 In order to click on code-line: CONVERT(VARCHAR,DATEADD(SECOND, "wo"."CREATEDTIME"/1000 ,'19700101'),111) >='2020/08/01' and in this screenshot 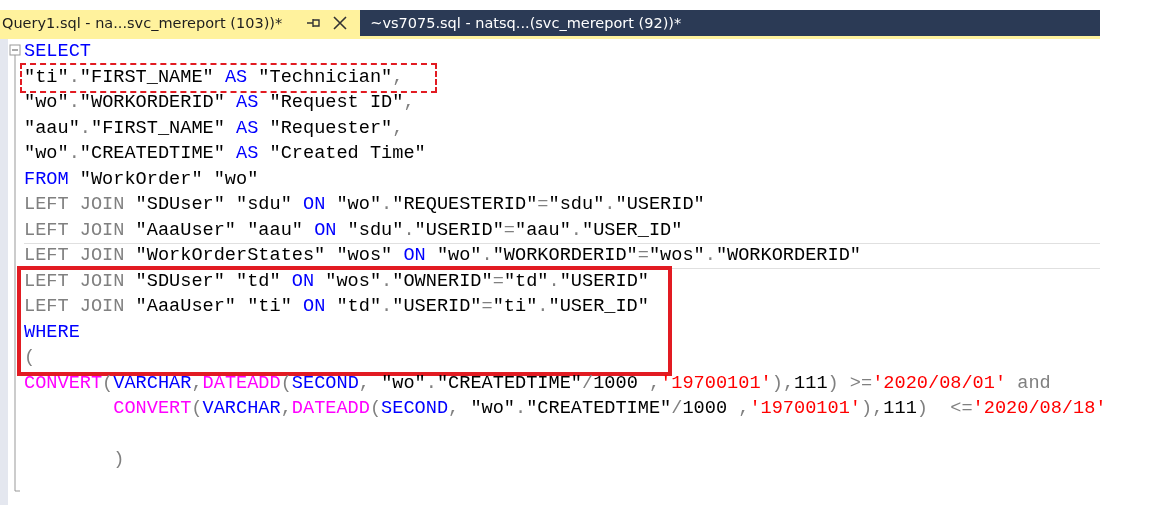, I will do `click(537, 383)`.